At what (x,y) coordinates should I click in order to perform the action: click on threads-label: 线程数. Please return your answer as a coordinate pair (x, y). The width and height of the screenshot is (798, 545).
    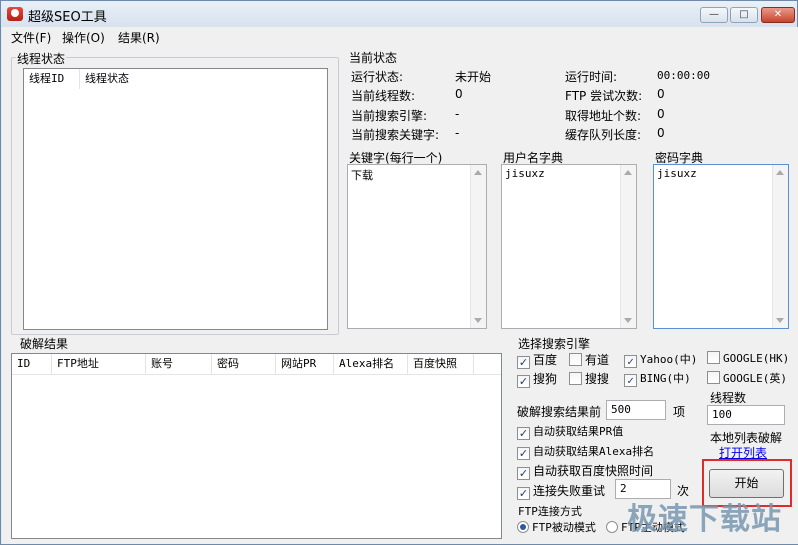
    Looking at the image, I should click on (728, 398).